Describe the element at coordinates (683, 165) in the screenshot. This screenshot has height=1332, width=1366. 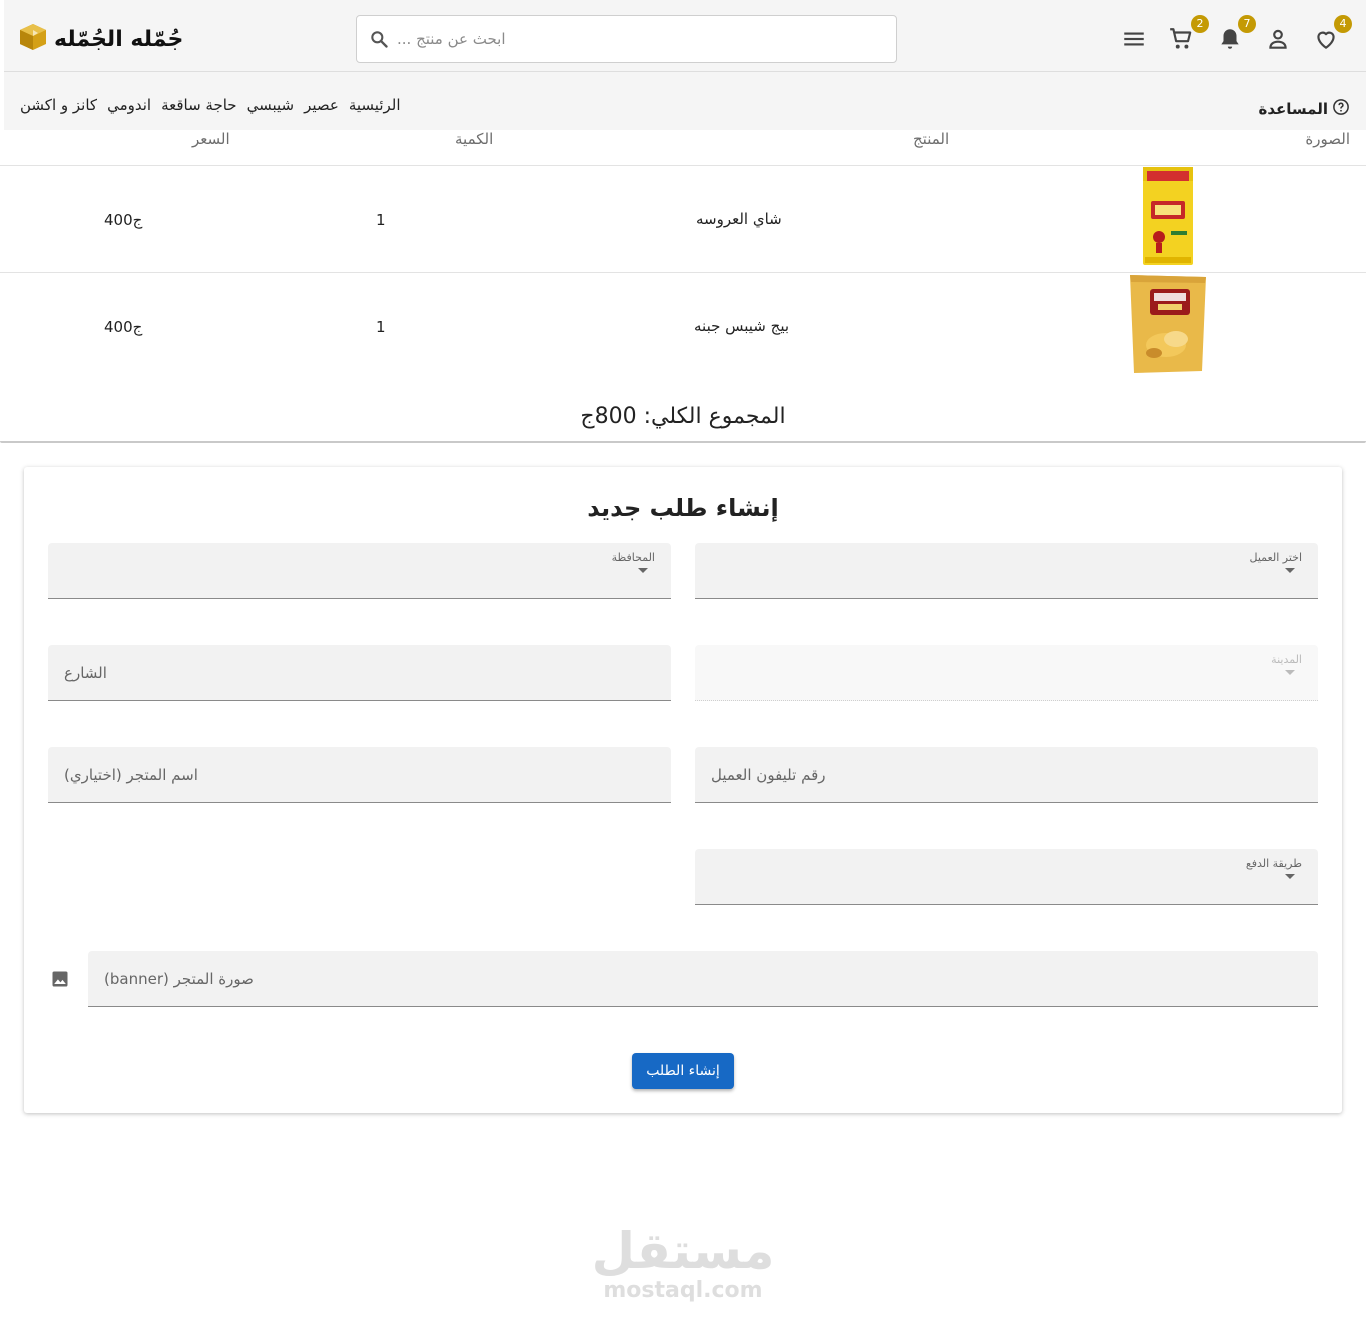
I see `table-header-divider` at that location.